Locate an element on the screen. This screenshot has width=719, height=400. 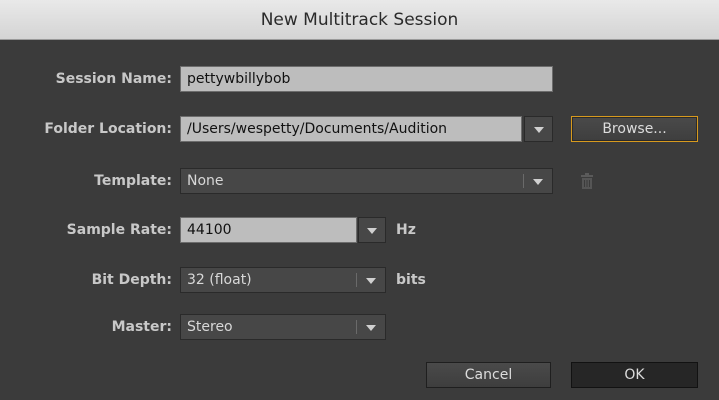
sample-rate-field: 44100 is located at coordinates (268, 230).